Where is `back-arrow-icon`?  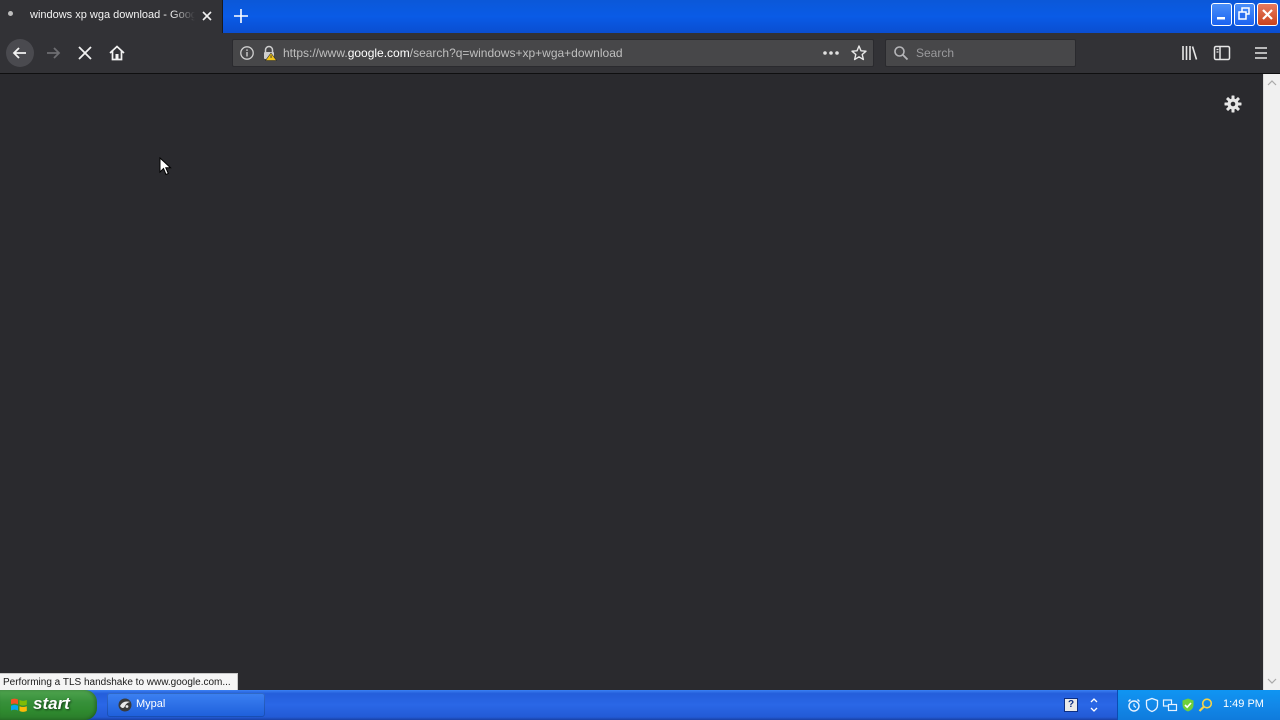
back-arrow-icon is located at coordinates (19, 53).